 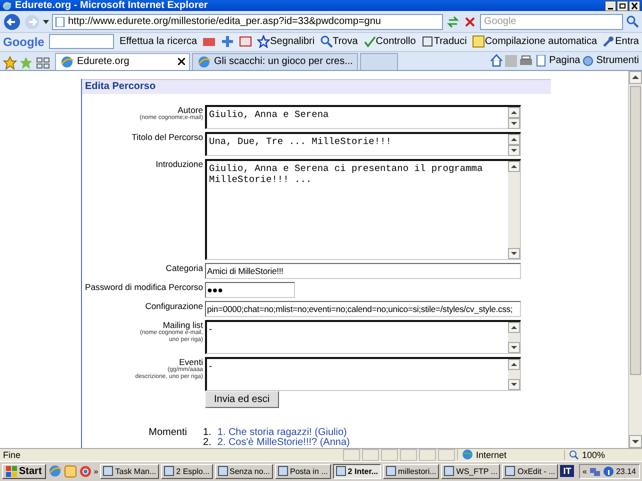 I want to click on toolbar-button: Entra, so click(x=627, y=42).